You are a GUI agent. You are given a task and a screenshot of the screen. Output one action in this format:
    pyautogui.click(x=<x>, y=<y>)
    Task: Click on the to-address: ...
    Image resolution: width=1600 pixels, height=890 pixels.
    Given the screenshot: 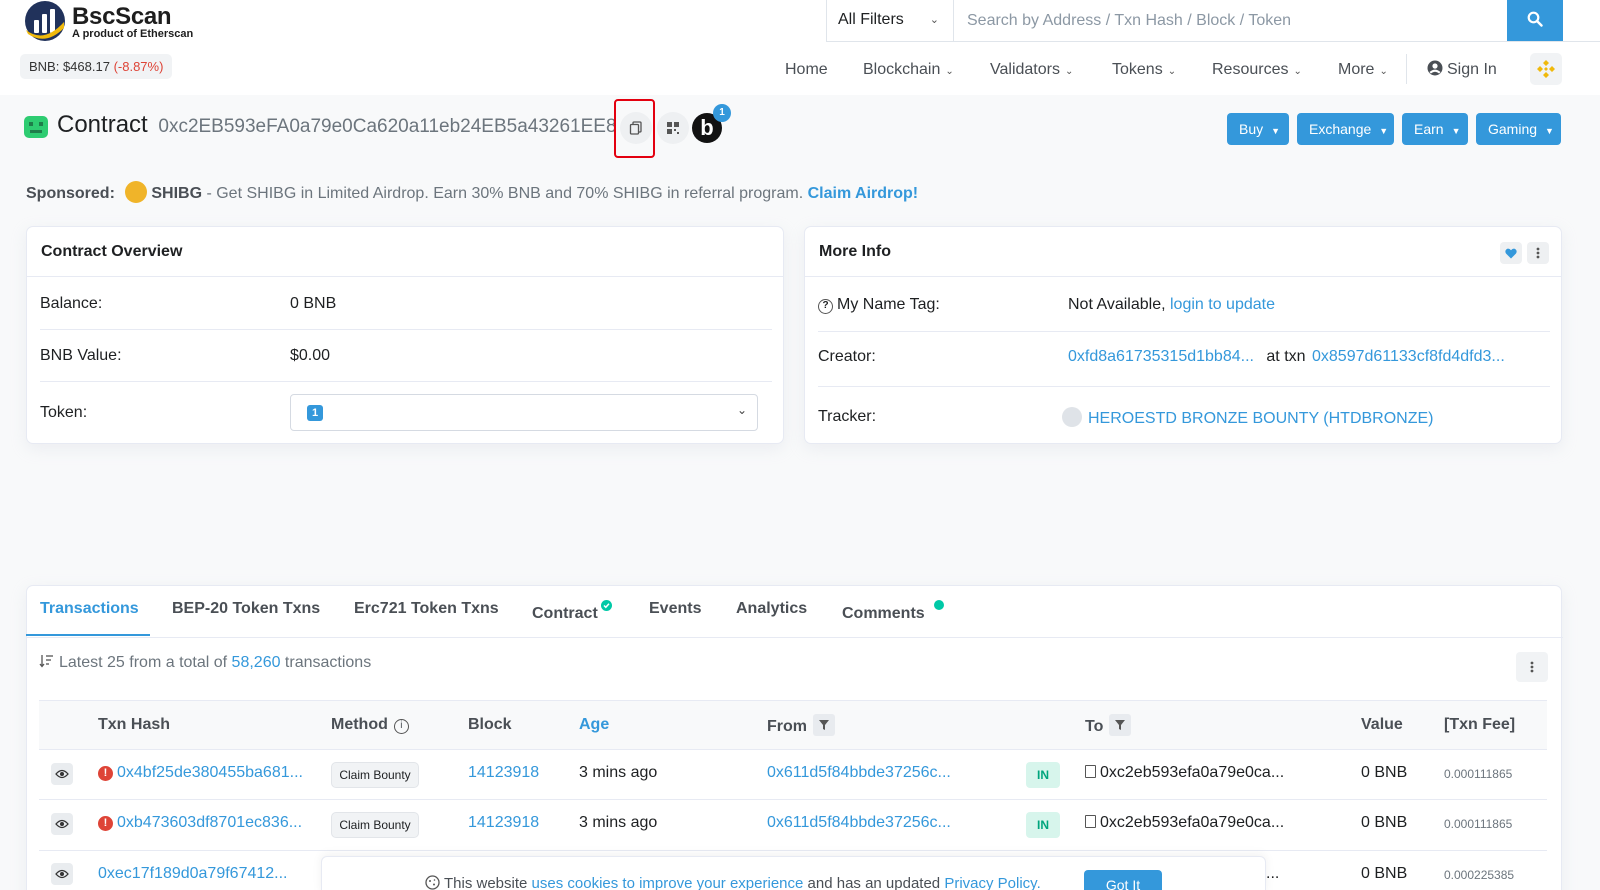 What is the action you would take?
    pyautogui.click(x=1272, y=874)
    